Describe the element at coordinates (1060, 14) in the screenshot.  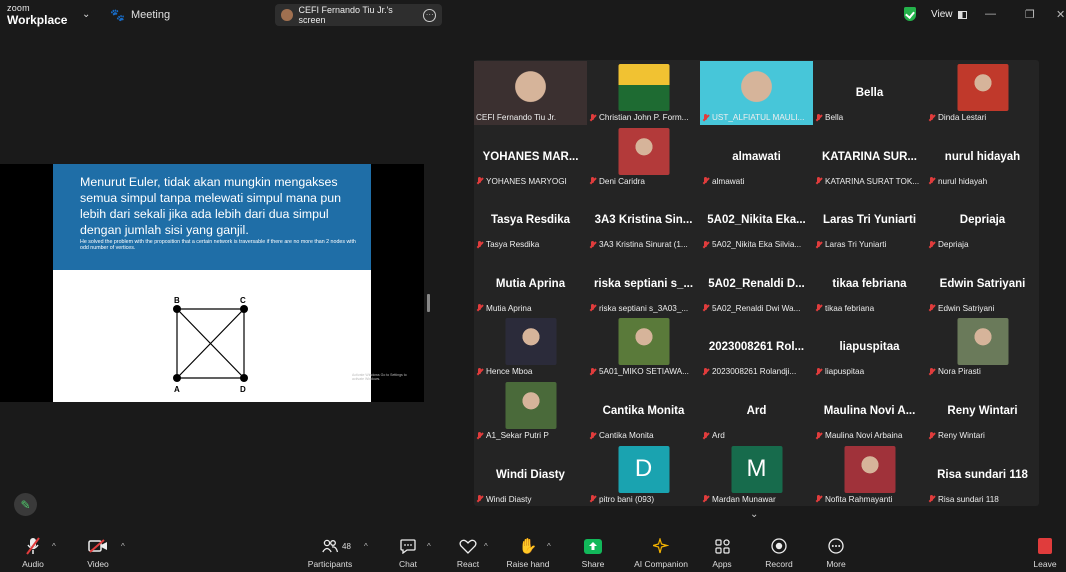
I see `close-icon: ✕` at that location.